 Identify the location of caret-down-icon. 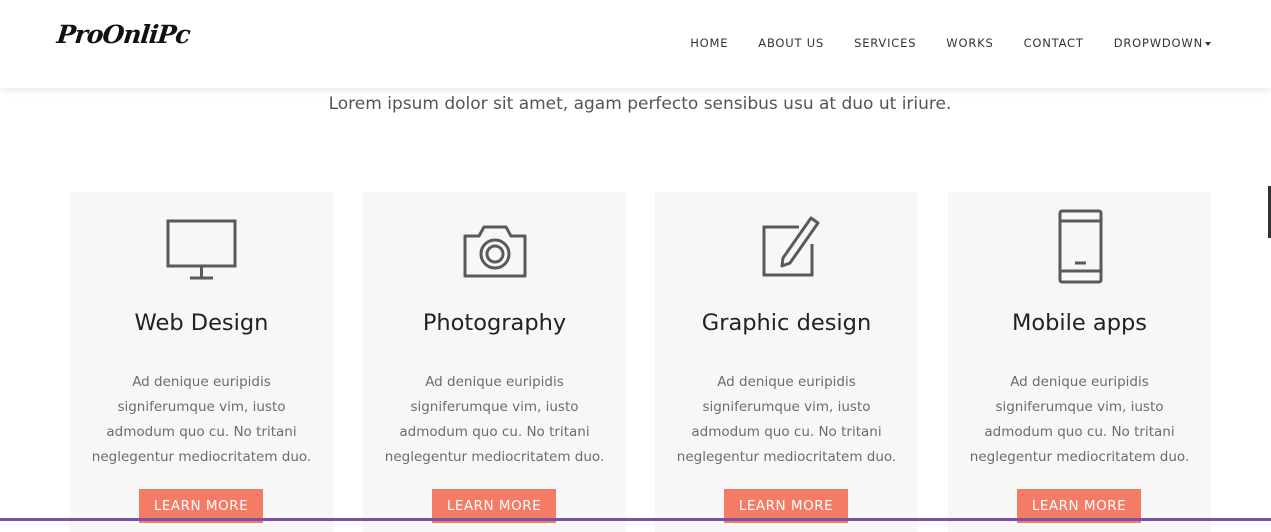
(1208, 43).